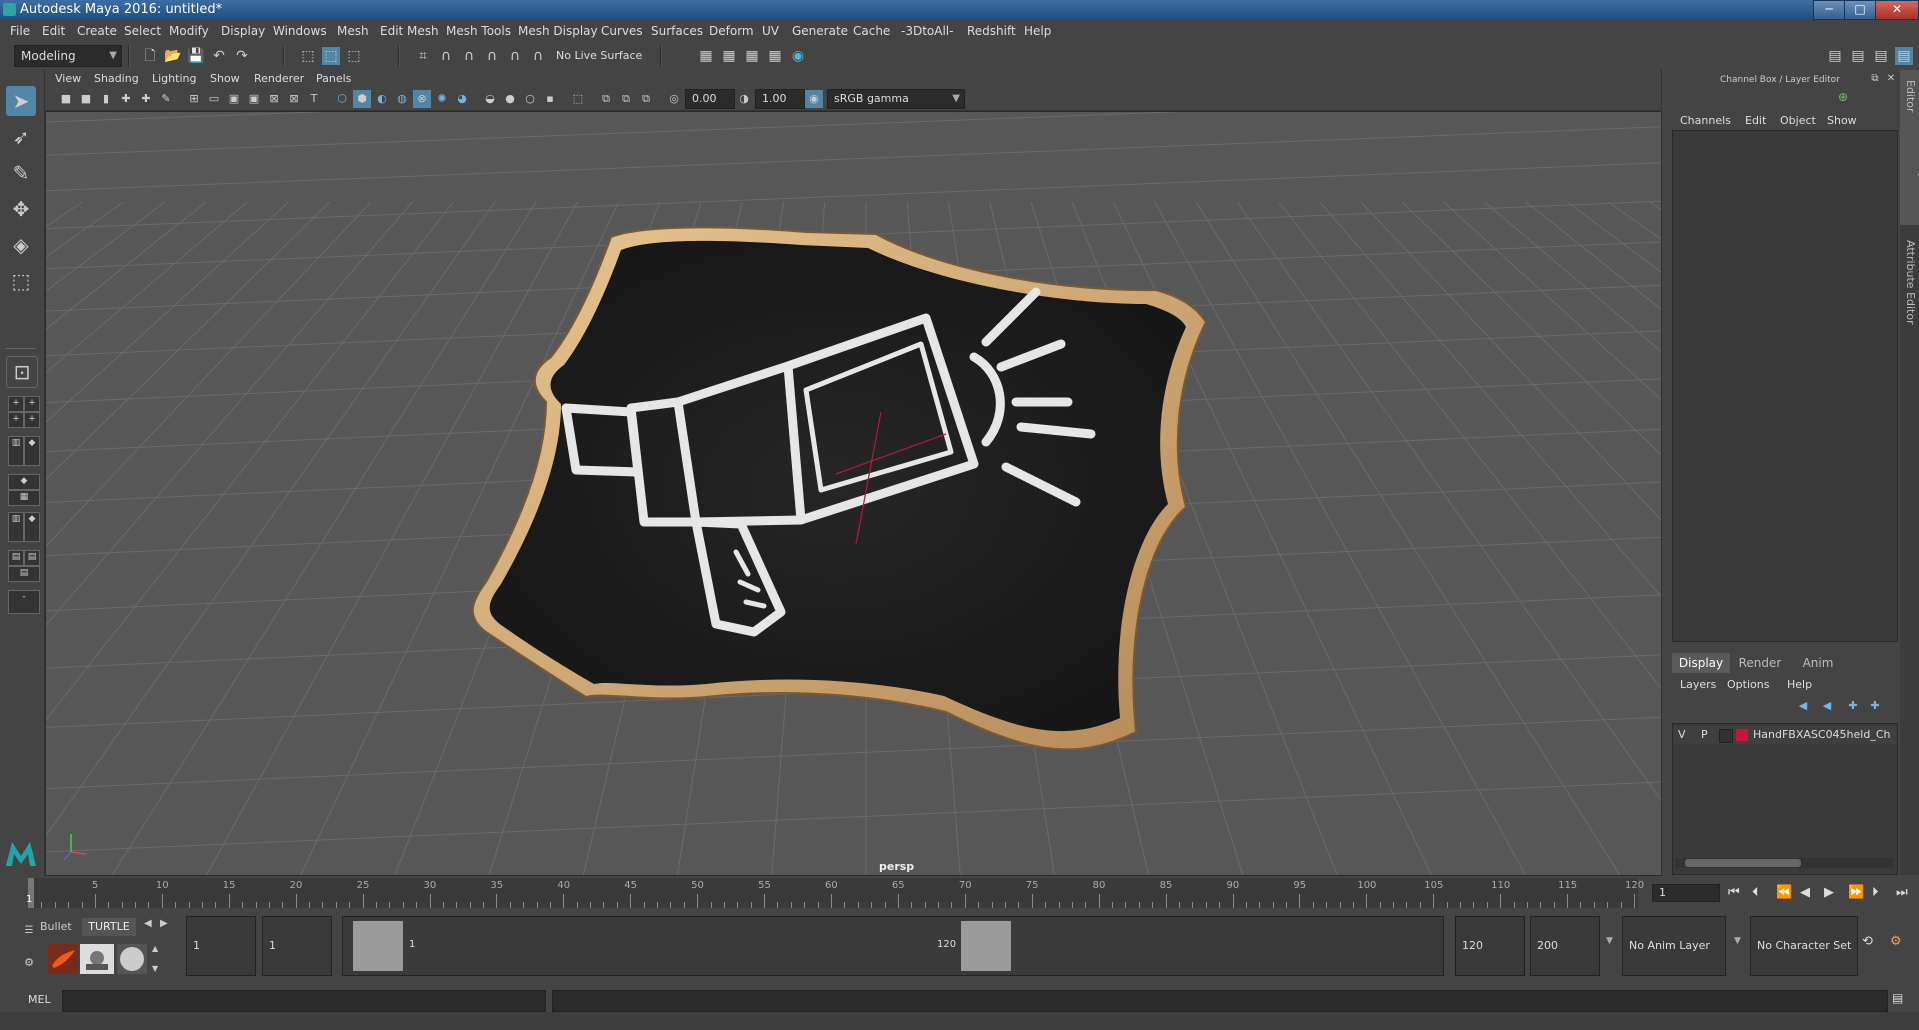  I want to click on grid-toggle-icon: ⊞, so click(194, 99).